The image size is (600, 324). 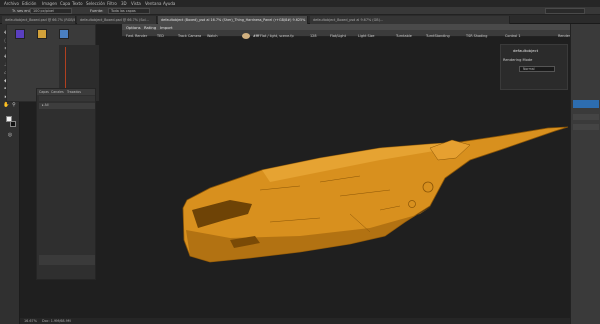 I want to click on right-panel-strip, so click(x=585, y=174).